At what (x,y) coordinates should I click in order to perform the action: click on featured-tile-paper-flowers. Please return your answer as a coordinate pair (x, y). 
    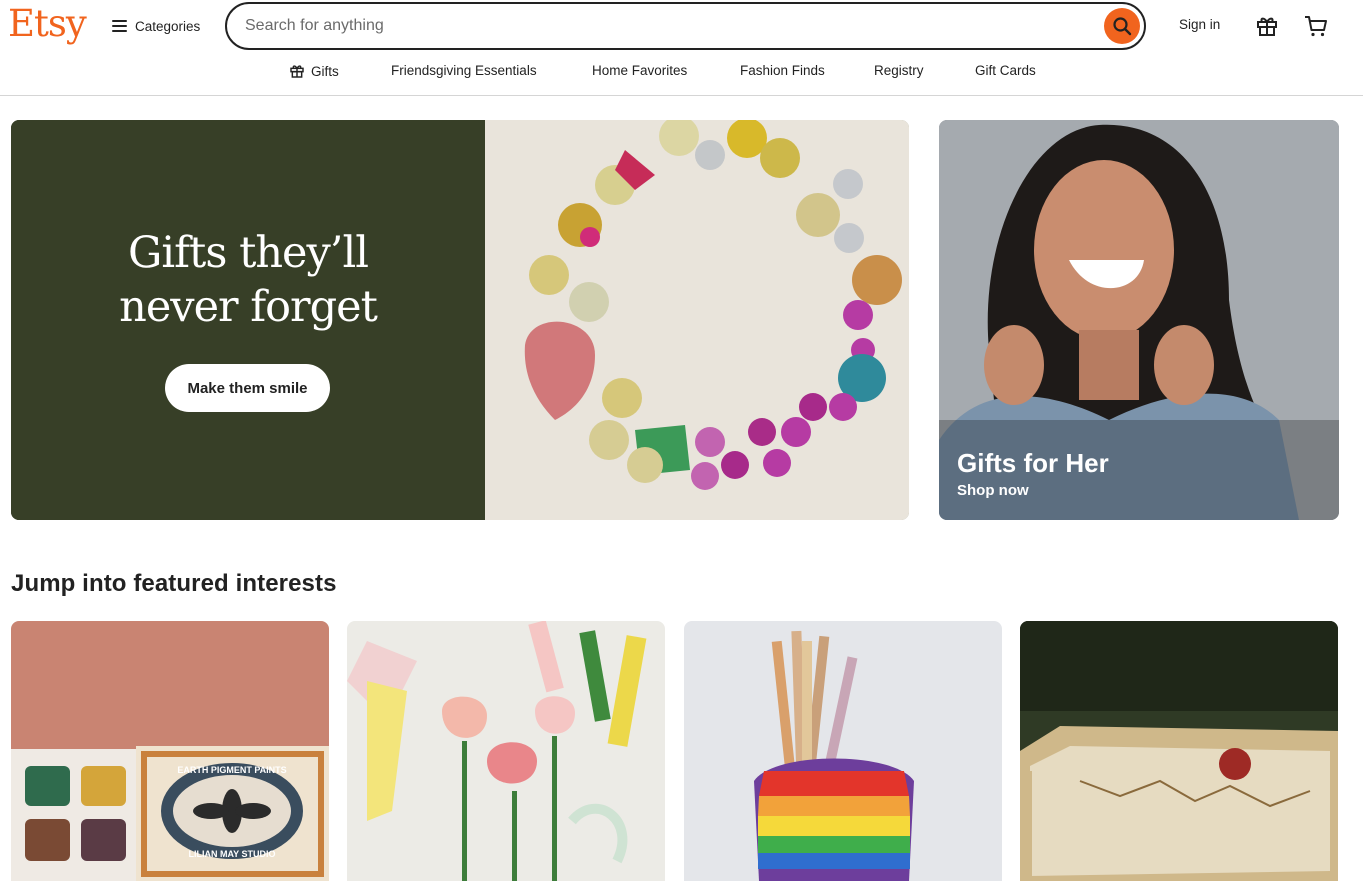
    Looking at the image, I should click on (506, 751).